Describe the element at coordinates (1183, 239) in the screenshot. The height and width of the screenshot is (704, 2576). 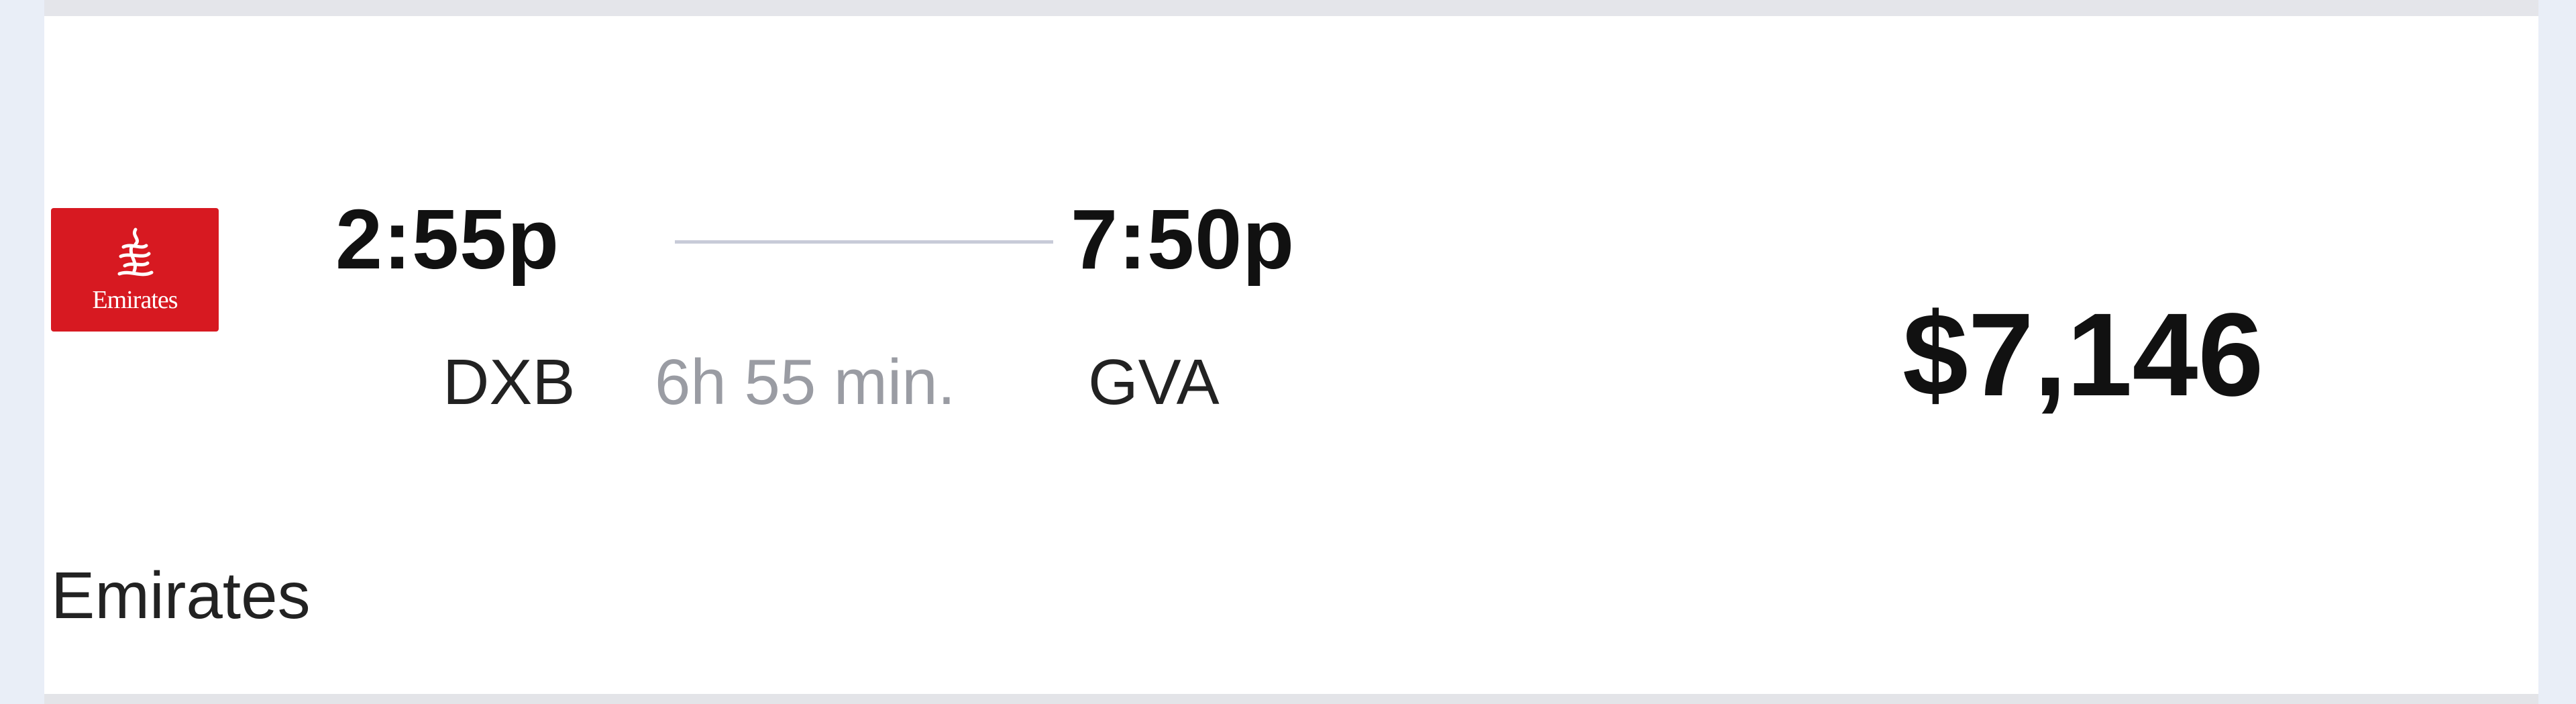
I see `arrival-time: 7:50p` at that location.